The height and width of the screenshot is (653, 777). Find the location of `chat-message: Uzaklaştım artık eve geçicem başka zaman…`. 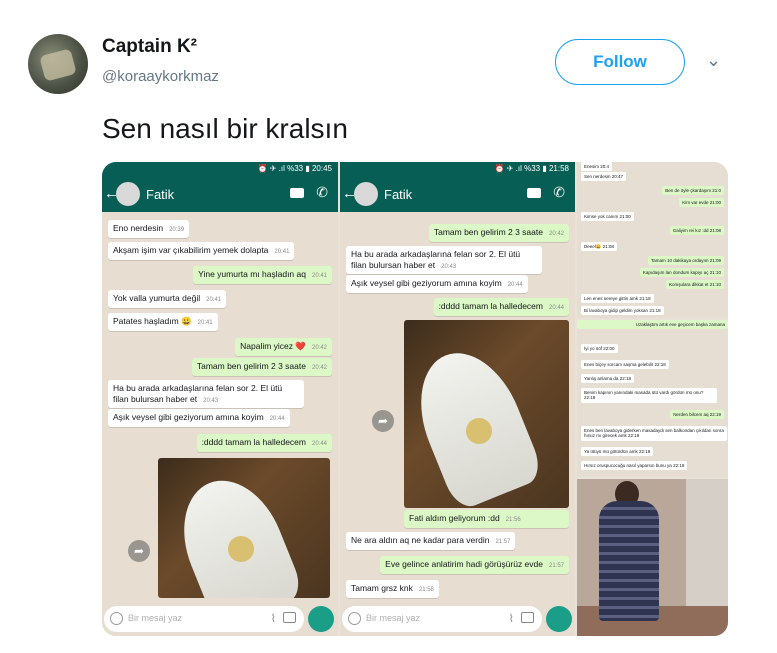

chat-message: Uzaklaştım artık eve geçicem başka zaman… is located at coordinates (652, 325).